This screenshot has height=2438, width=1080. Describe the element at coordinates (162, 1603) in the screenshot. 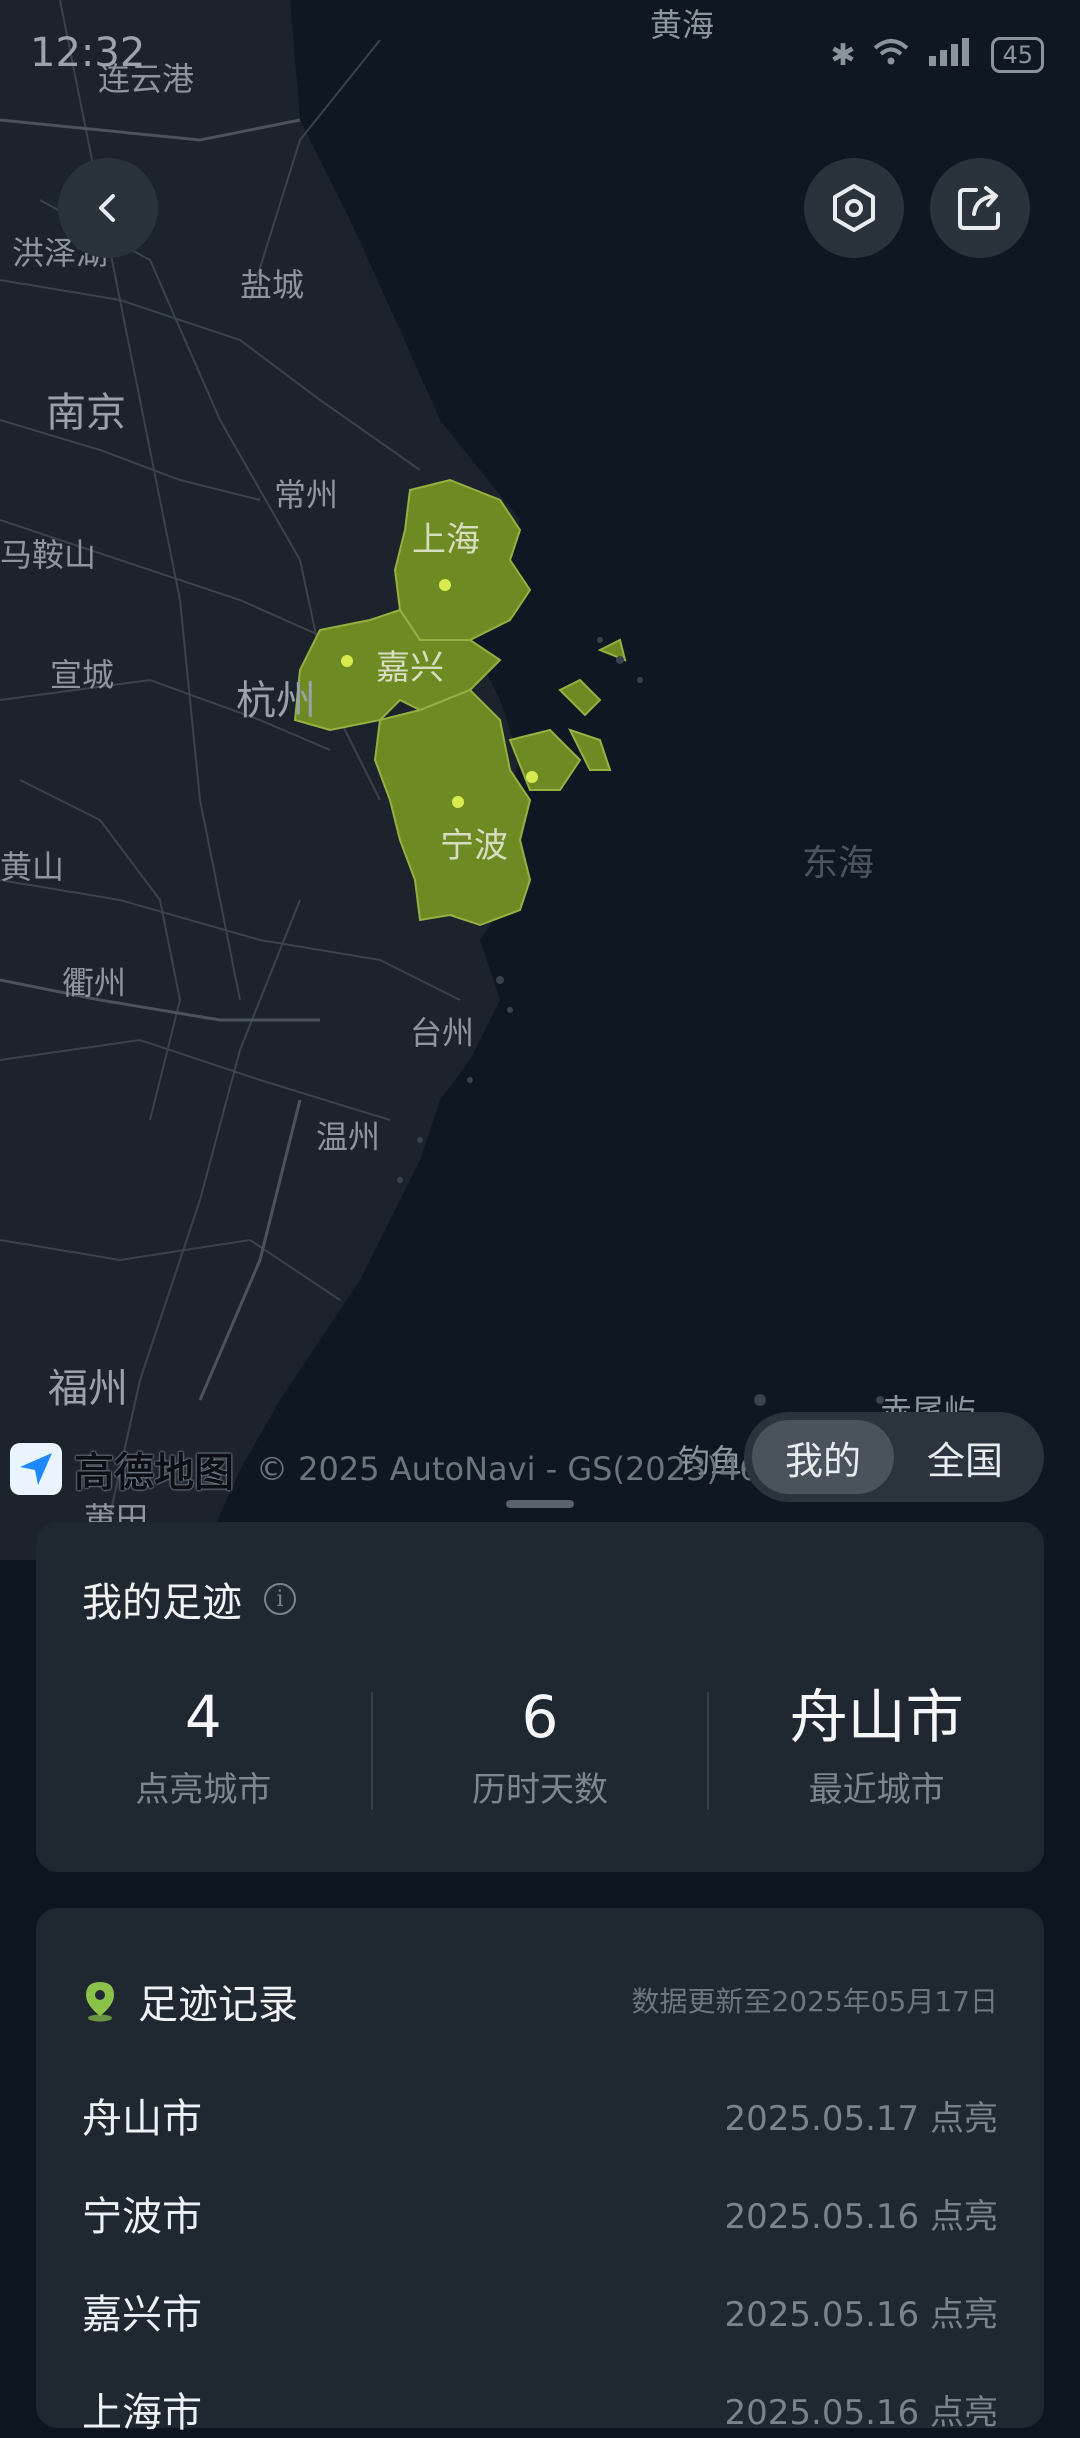

I see `footprint-title-text: 我的足迹` at that location.